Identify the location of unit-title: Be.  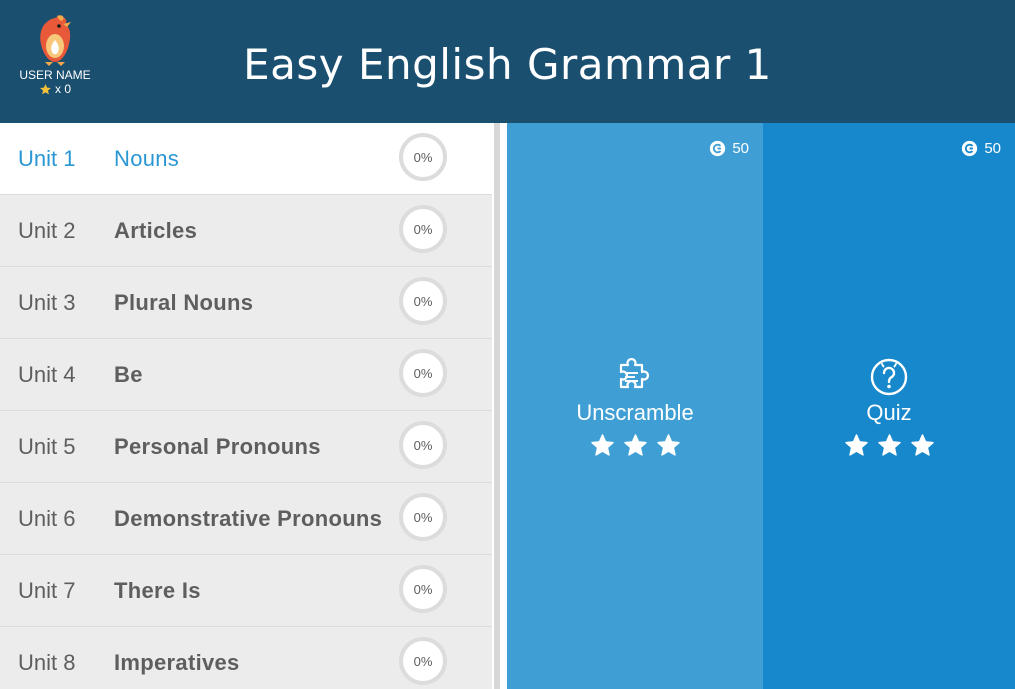
(128, 374).